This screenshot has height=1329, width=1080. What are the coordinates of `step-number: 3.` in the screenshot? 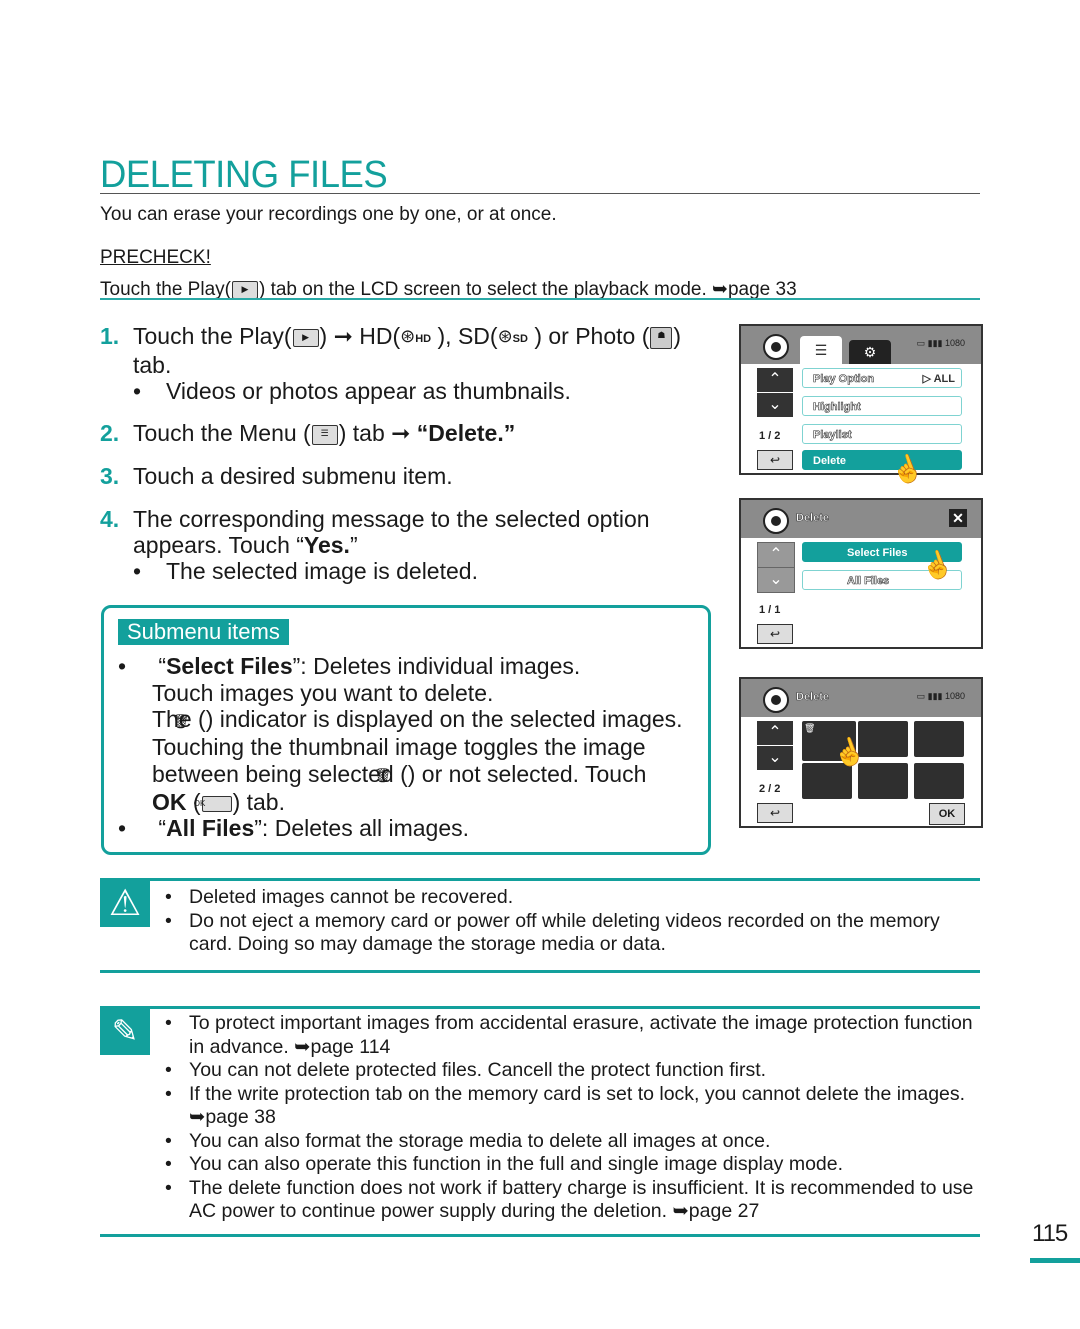 It's located at (110, 476).